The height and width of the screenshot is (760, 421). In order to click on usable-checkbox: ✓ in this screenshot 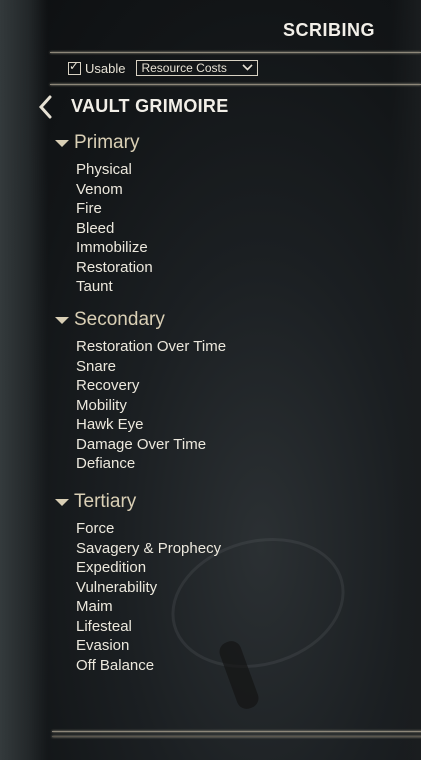, I will do `click(74, 66)`.